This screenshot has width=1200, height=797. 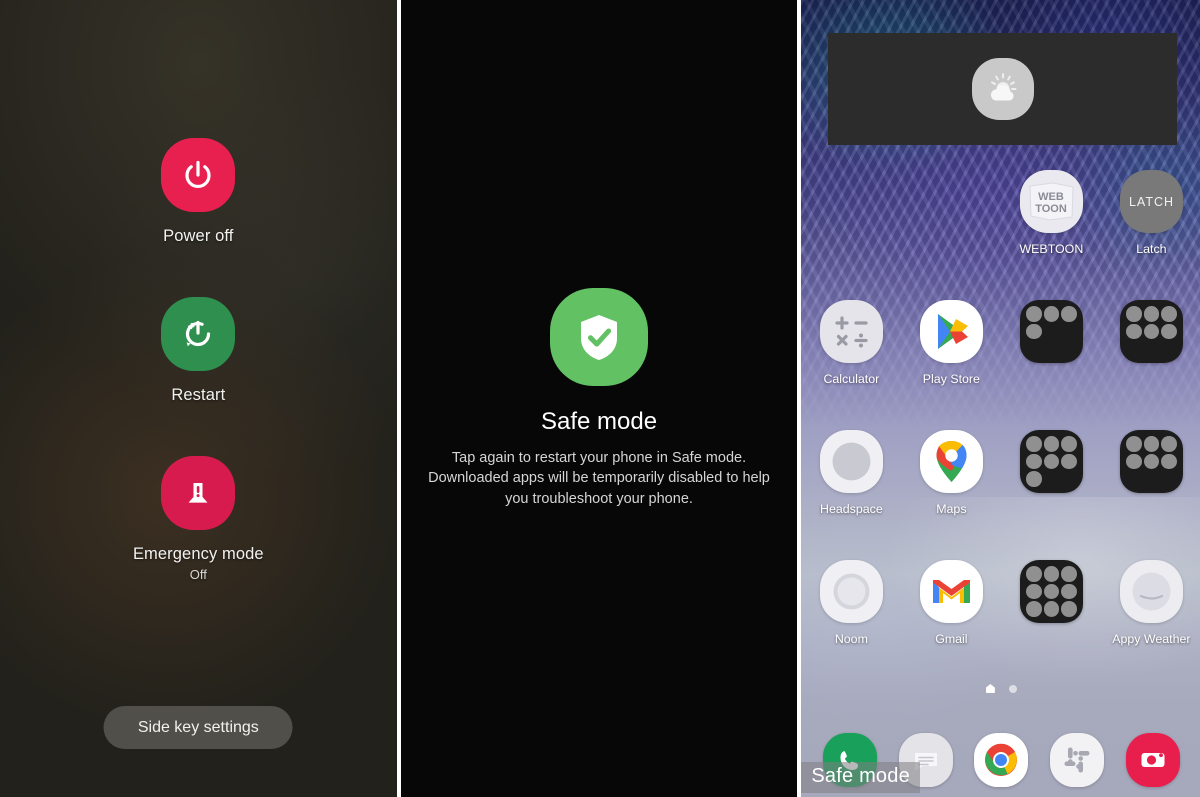 I want to click on weather-widget, so click(x=1003, y=89).